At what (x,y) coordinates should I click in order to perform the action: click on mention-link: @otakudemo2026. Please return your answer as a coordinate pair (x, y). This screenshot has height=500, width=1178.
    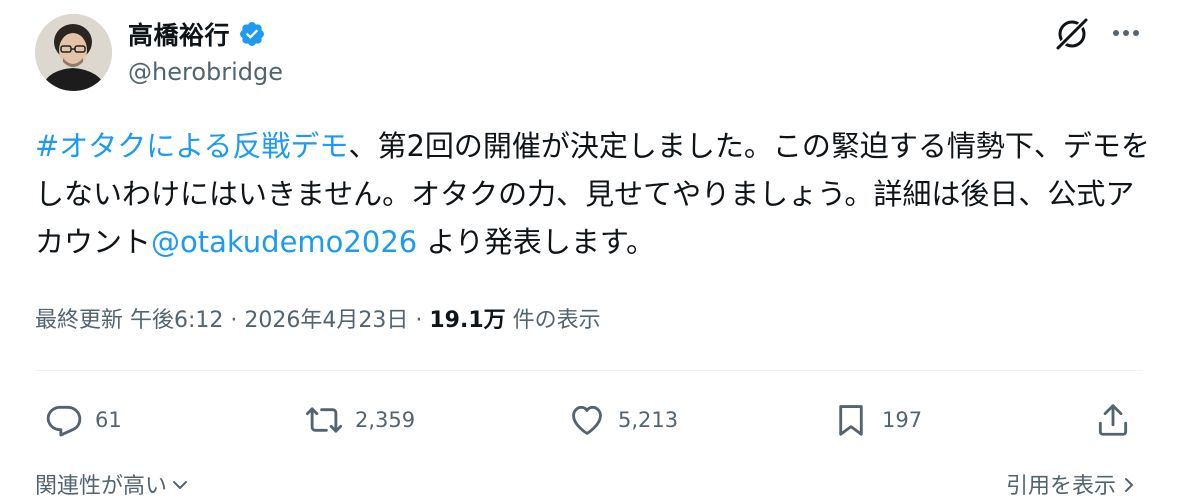
    Looking at the image, I should click on (284, 242).